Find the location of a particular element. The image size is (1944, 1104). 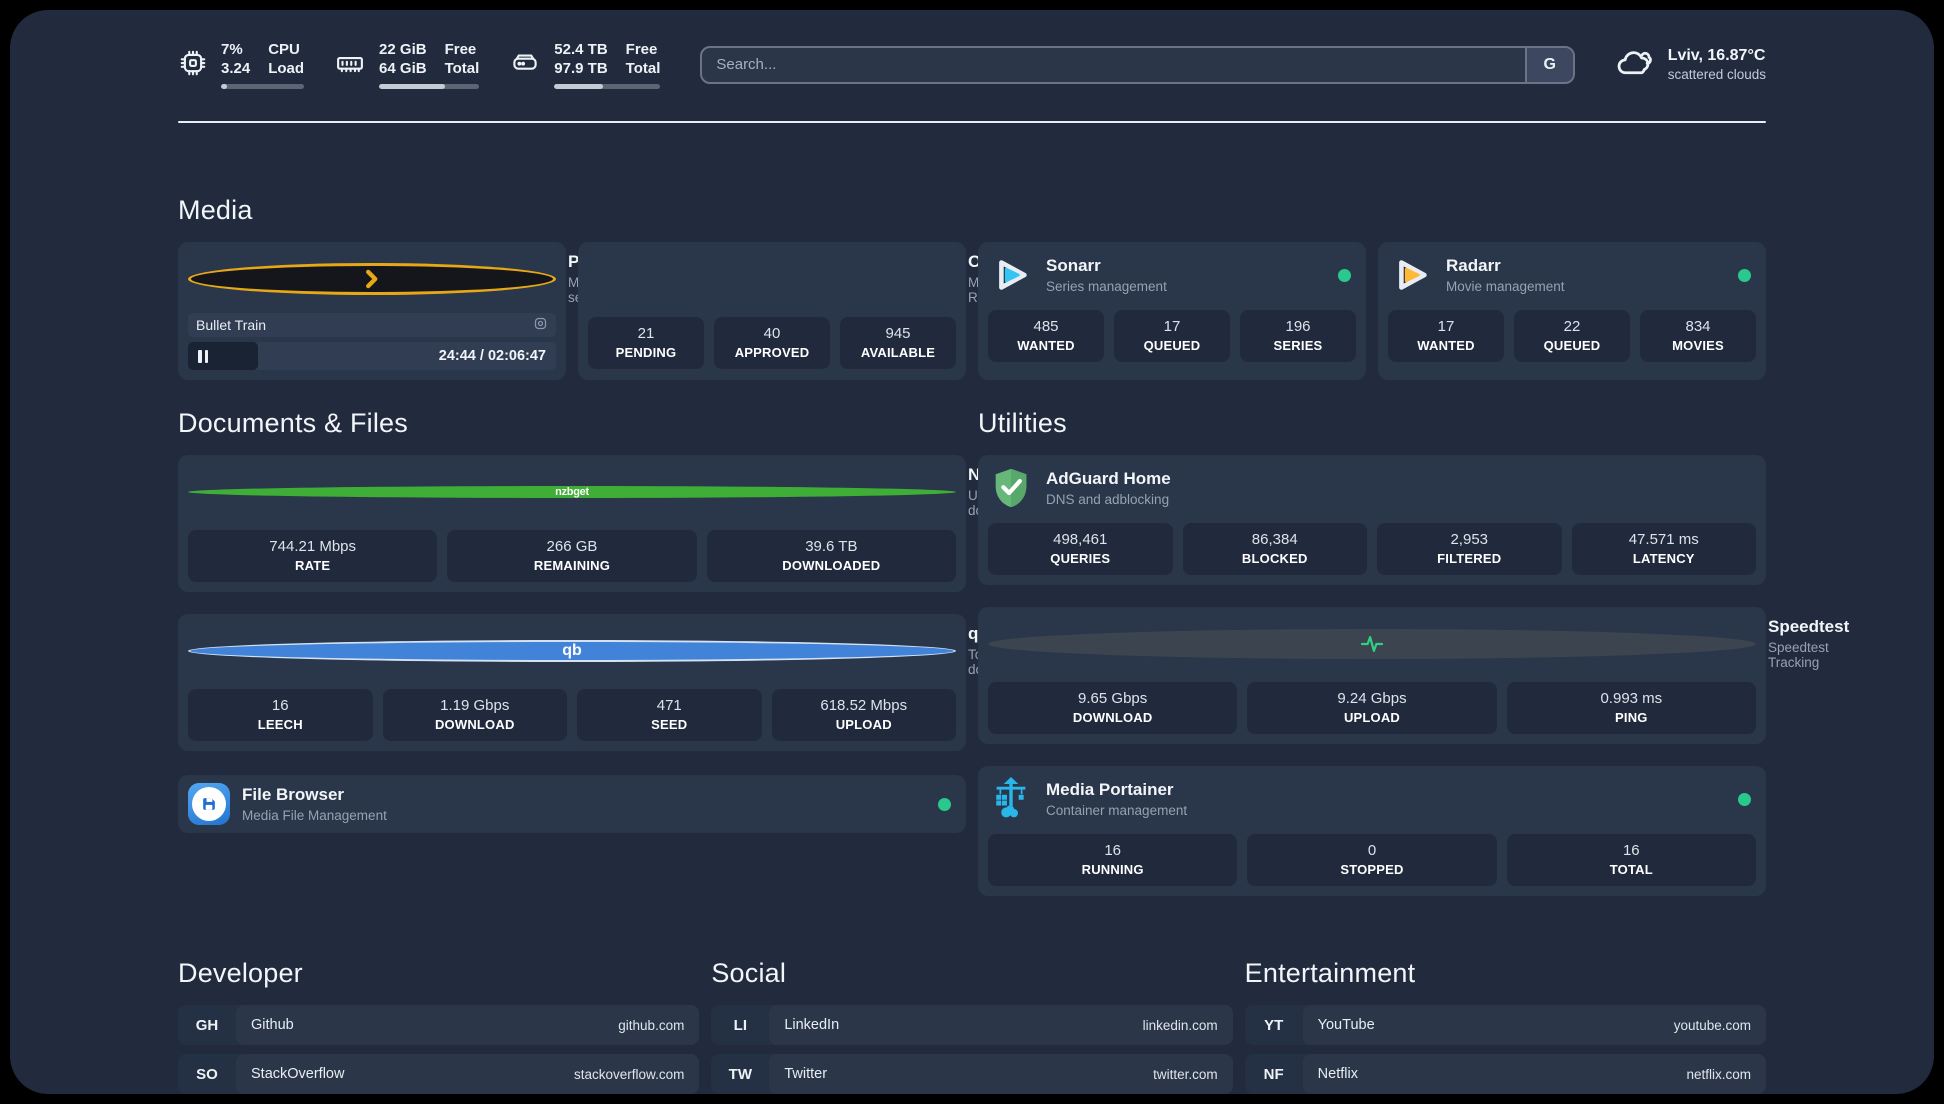

stat-box: 2,953 FILTERED is located at coordinates (1469, 549).